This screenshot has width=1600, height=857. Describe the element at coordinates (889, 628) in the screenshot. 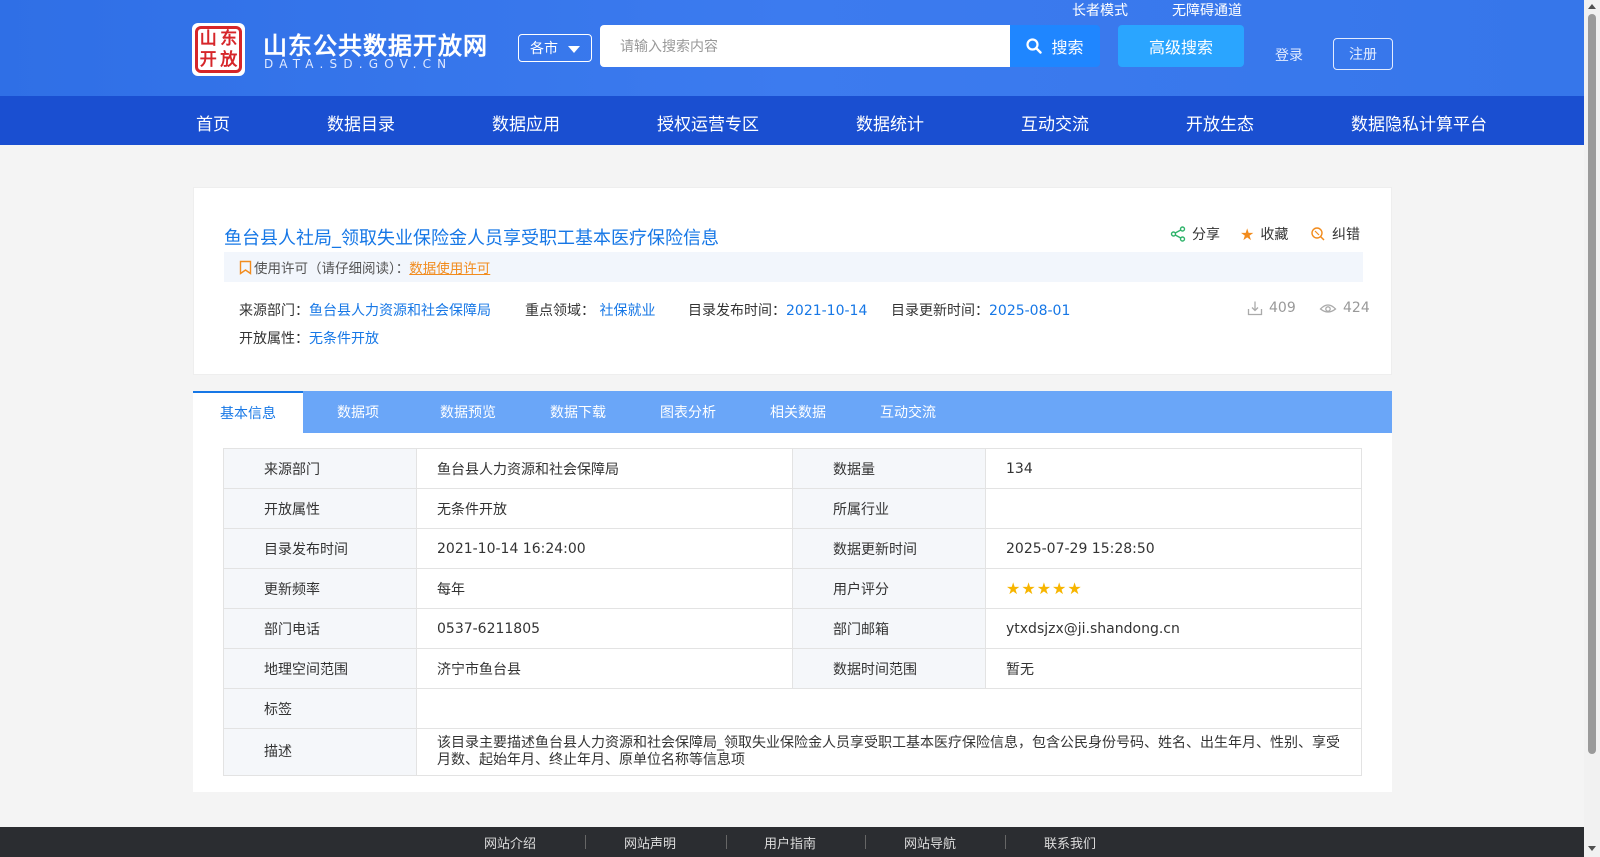

I see `cell-label: 部门邮箱` at that location.